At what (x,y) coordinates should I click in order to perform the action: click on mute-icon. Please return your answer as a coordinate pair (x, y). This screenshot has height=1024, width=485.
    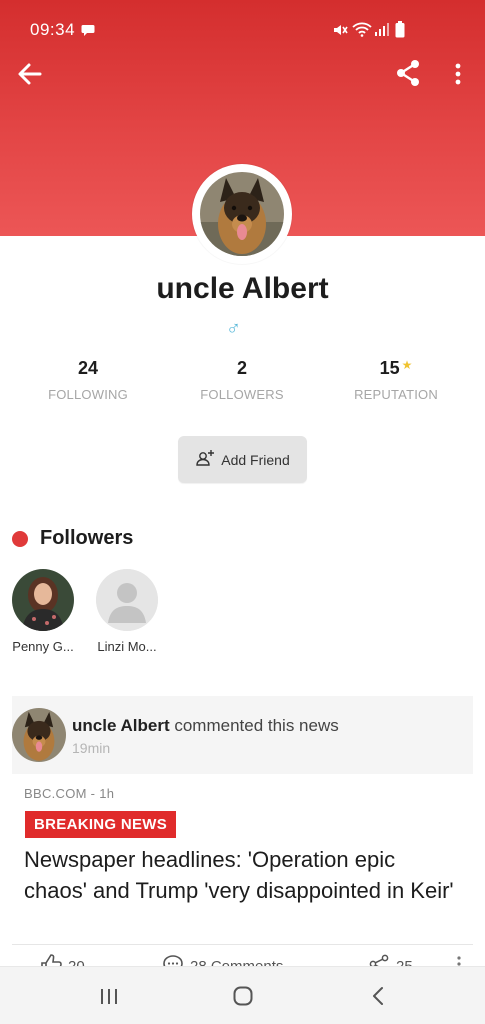
    Looking at the image, I should click on (340, 32).